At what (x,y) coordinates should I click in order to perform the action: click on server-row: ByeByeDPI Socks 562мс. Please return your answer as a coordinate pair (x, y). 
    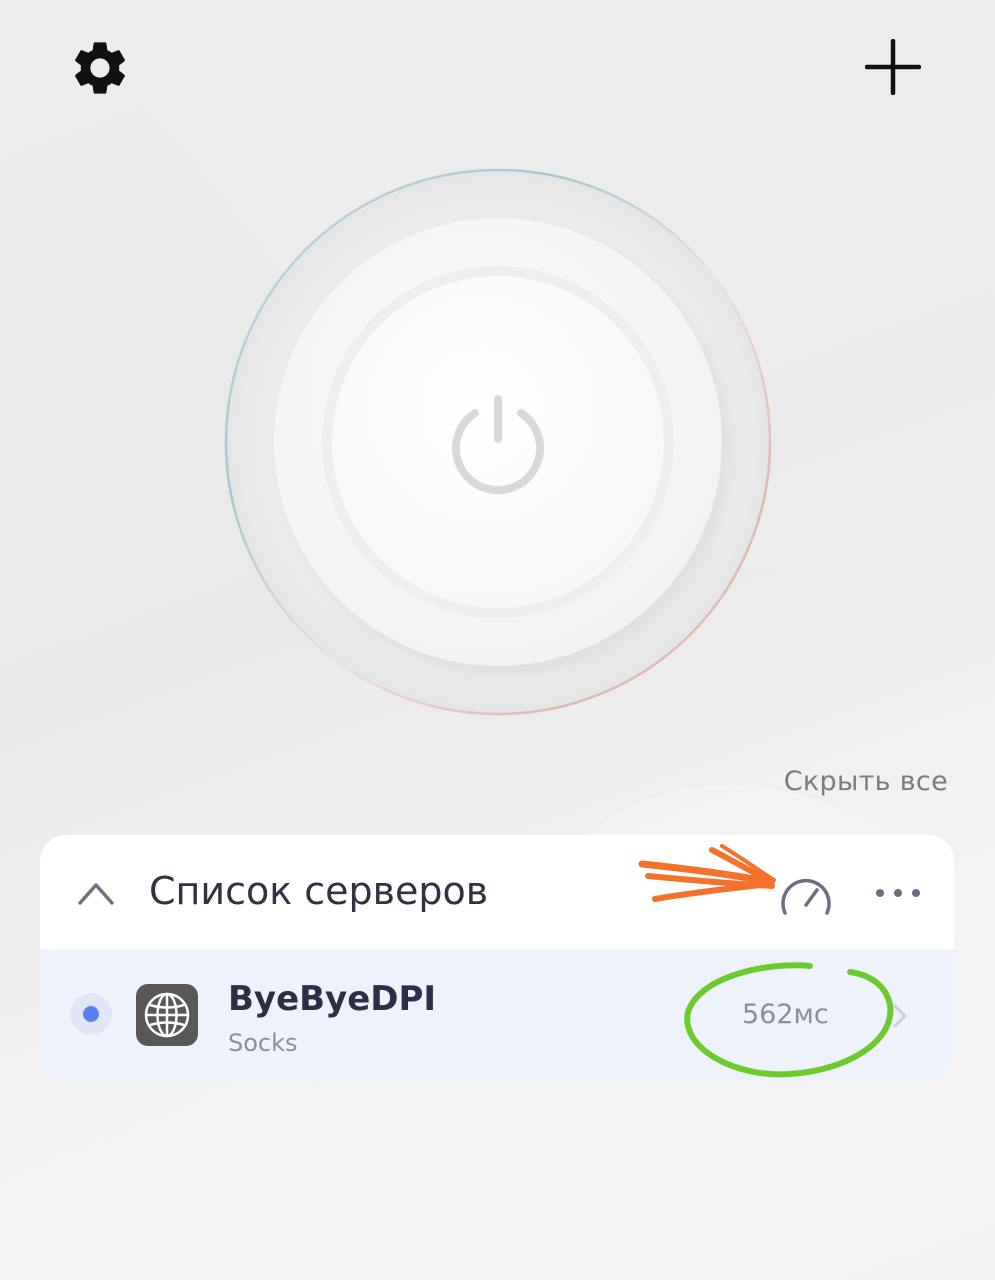
    Looking at the image, I should click on (497, 1015).